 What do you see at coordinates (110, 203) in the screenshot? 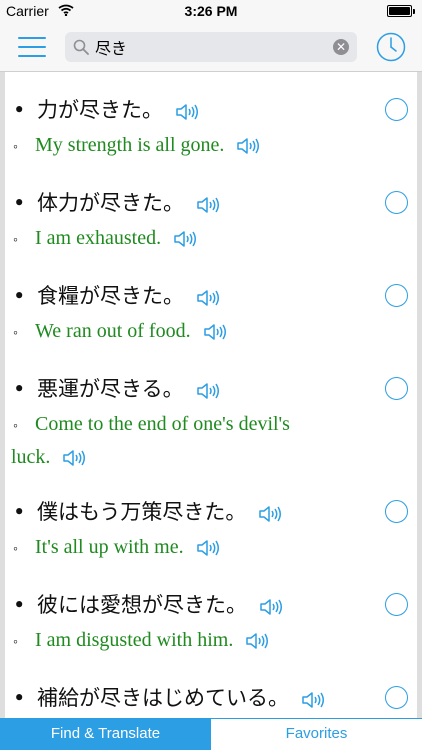
I see `japanese-sentence: 体力が尽きた。` at bounding box center [110, 203].